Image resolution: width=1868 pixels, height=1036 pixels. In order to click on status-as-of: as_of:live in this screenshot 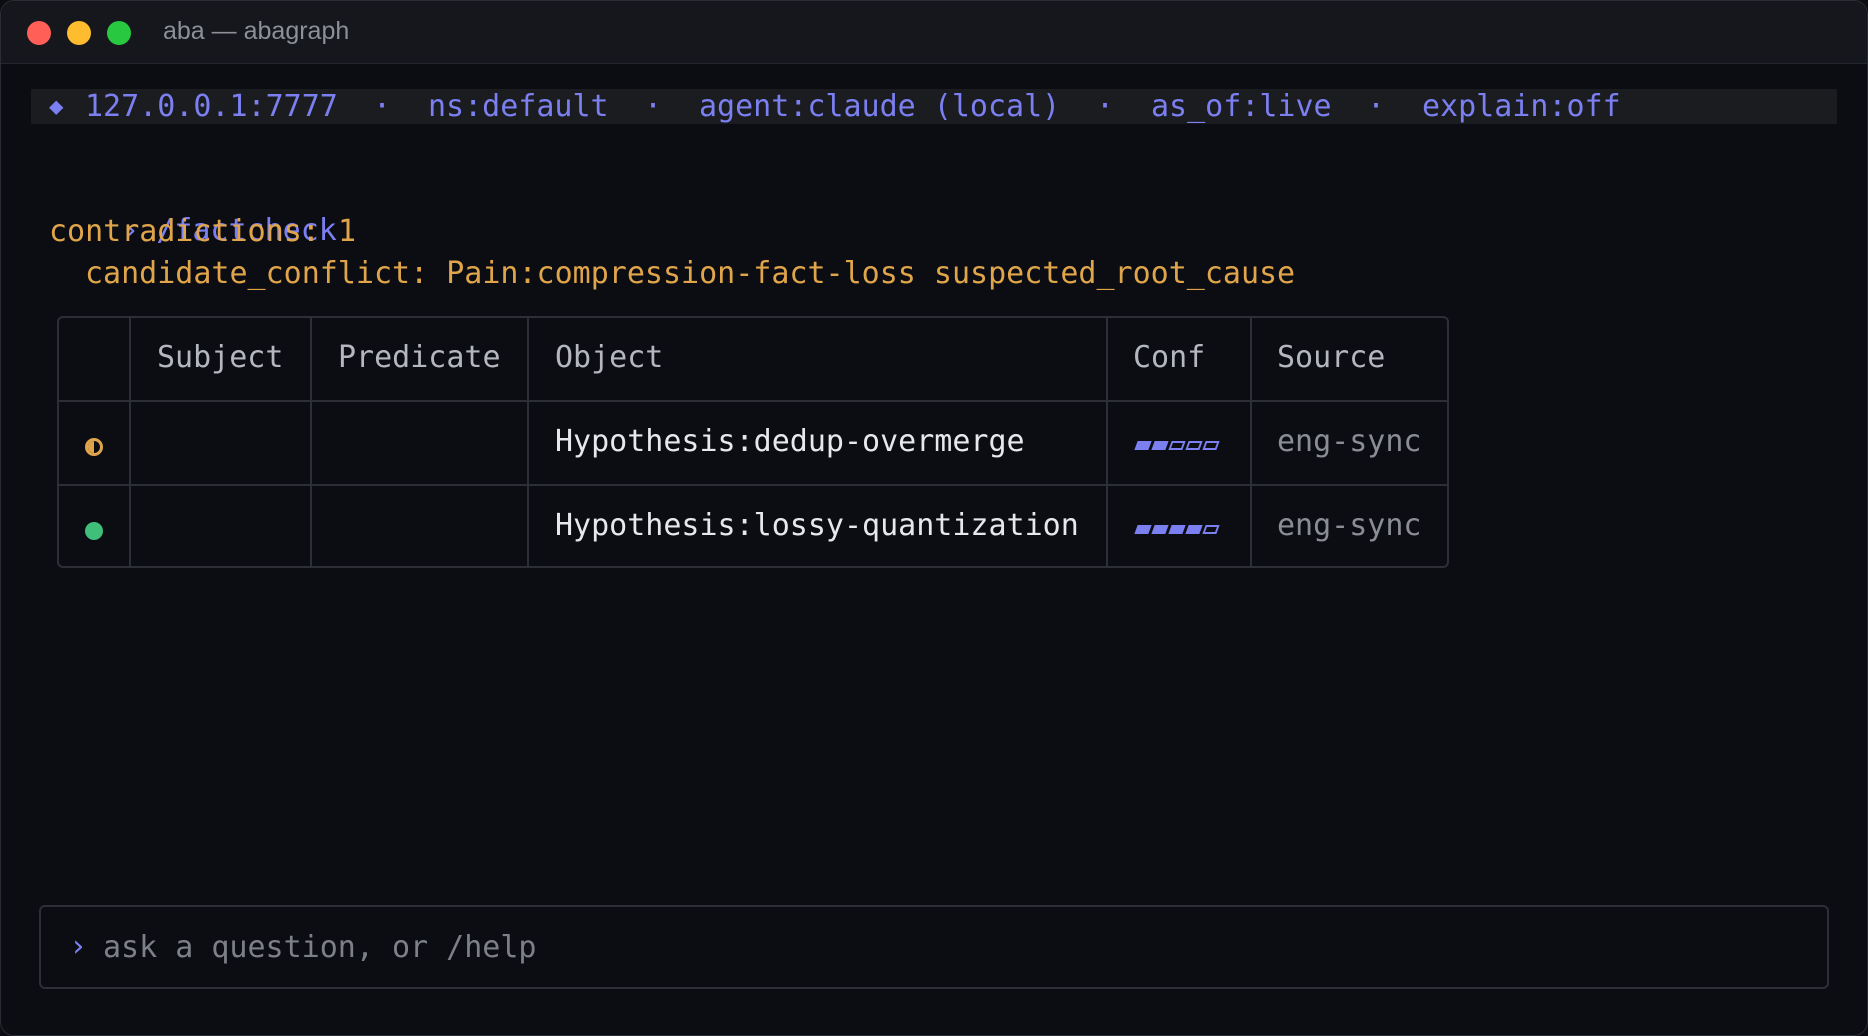, I will do `click(1241, 106)`.